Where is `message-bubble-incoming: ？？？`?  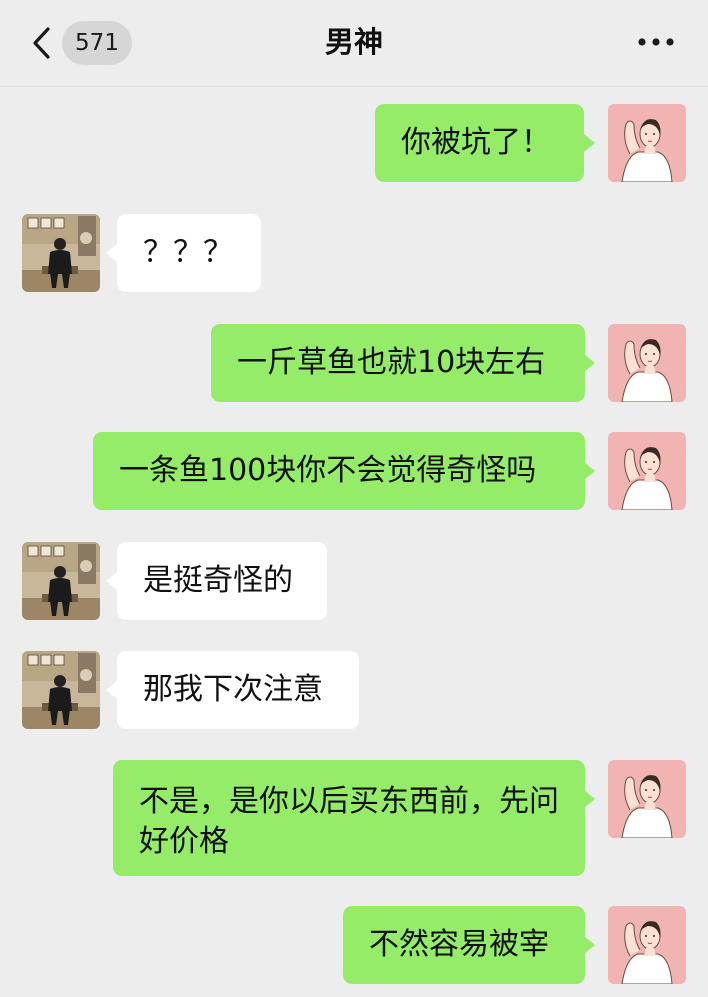 message-bubble-incoming: ？？？ is located at coordinates (189, 253).